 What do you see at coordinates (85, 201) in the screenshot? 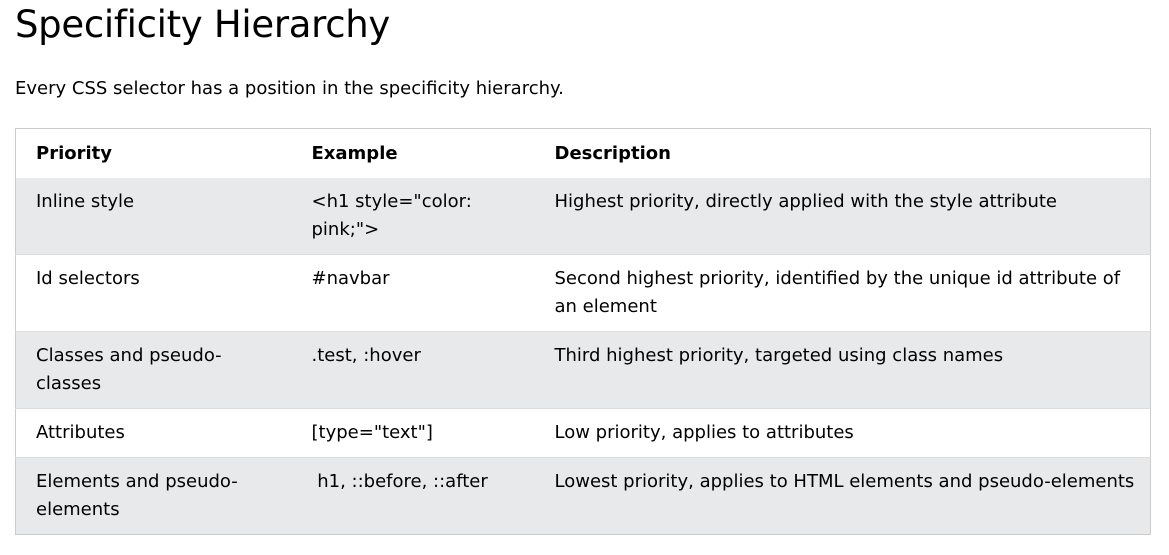
I see `priority-cell: Inline style` at bounding box center [85, 201].